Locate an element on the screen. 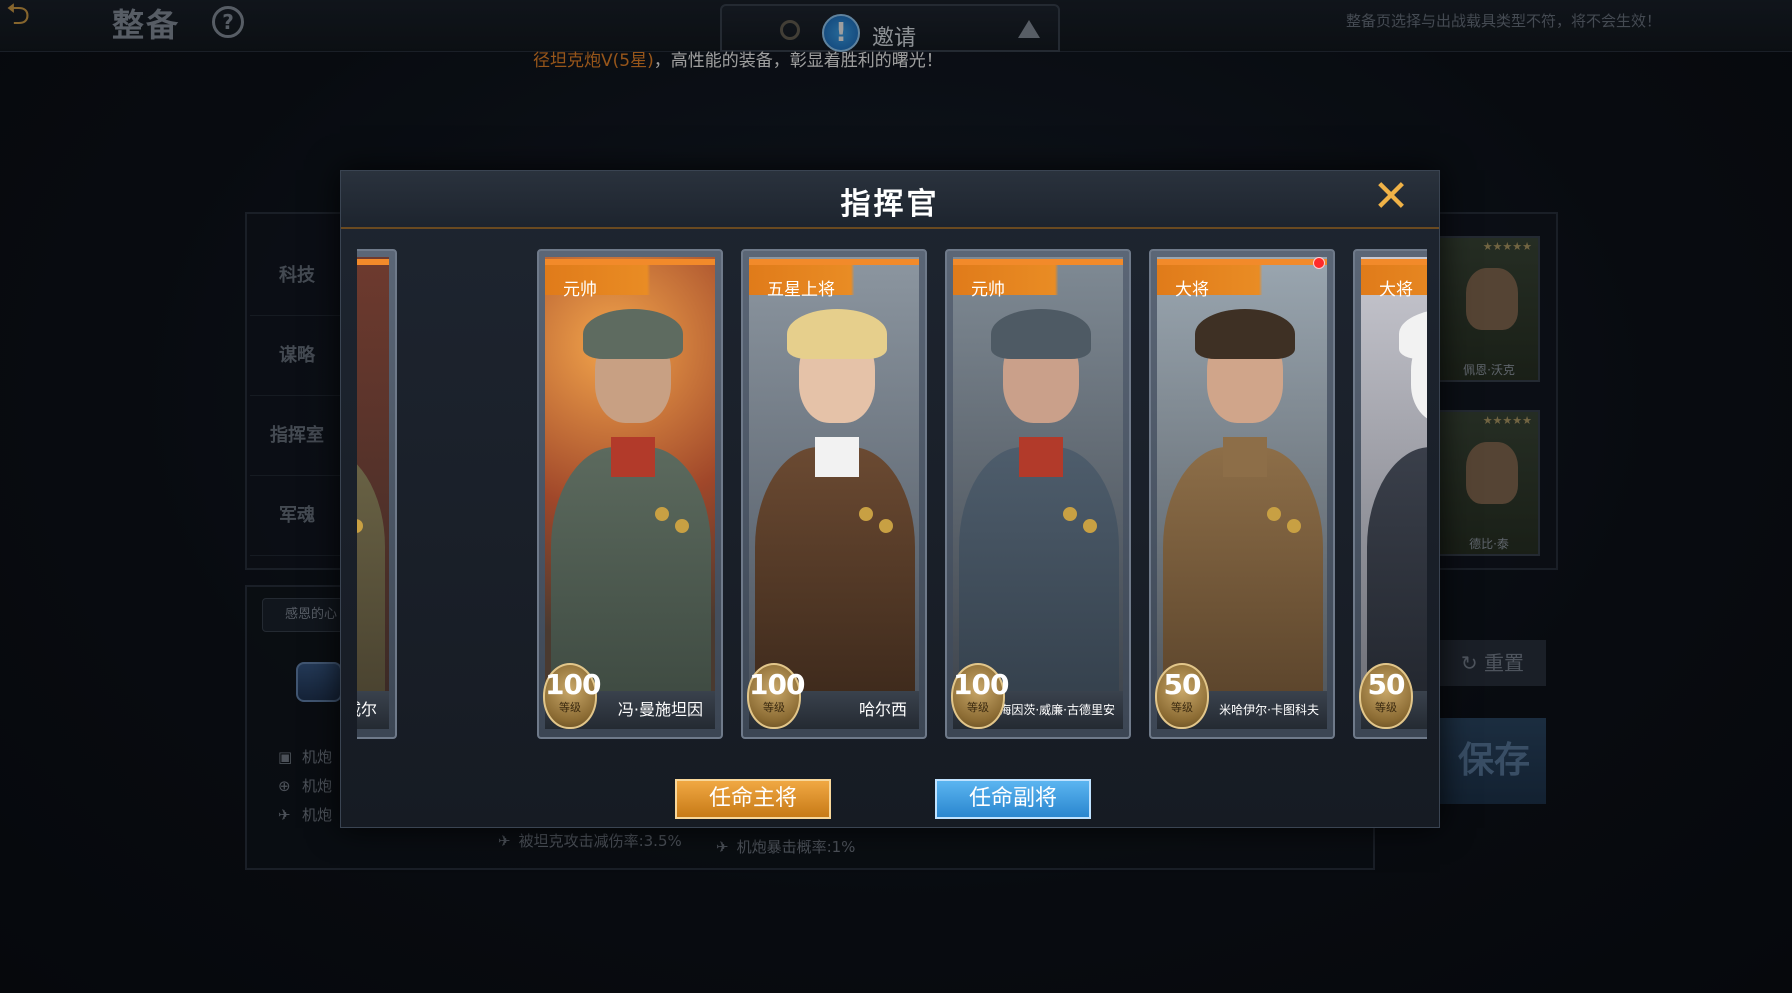  commander-card: 元帅 海因茨·威廉·古德里安 100 等级 is located at coordinates (1038, 494).